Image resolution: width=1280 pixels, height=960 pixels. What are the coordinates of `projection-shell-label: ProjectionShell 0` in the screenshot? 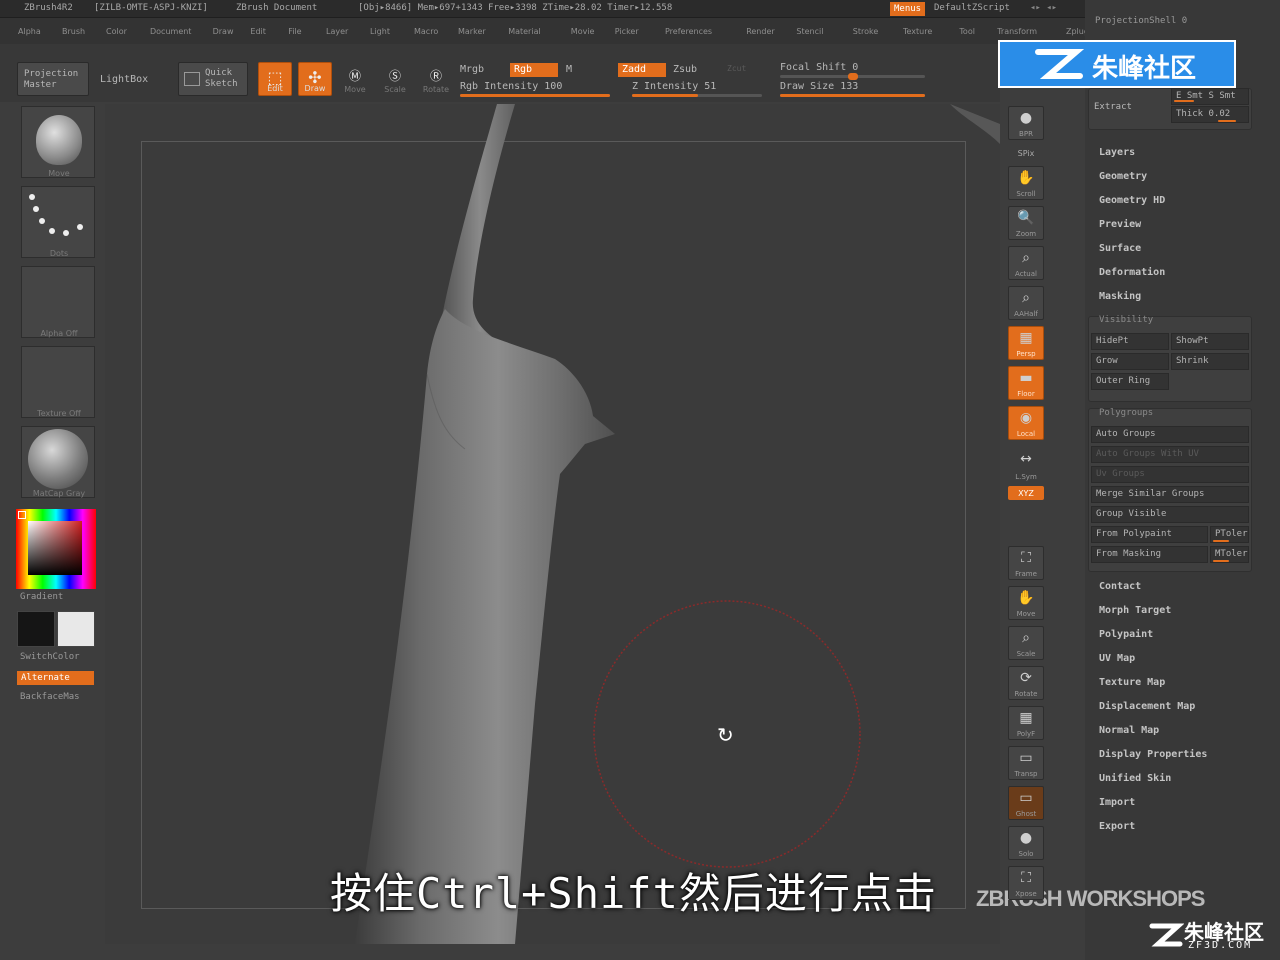 It's located at (1141, 21).